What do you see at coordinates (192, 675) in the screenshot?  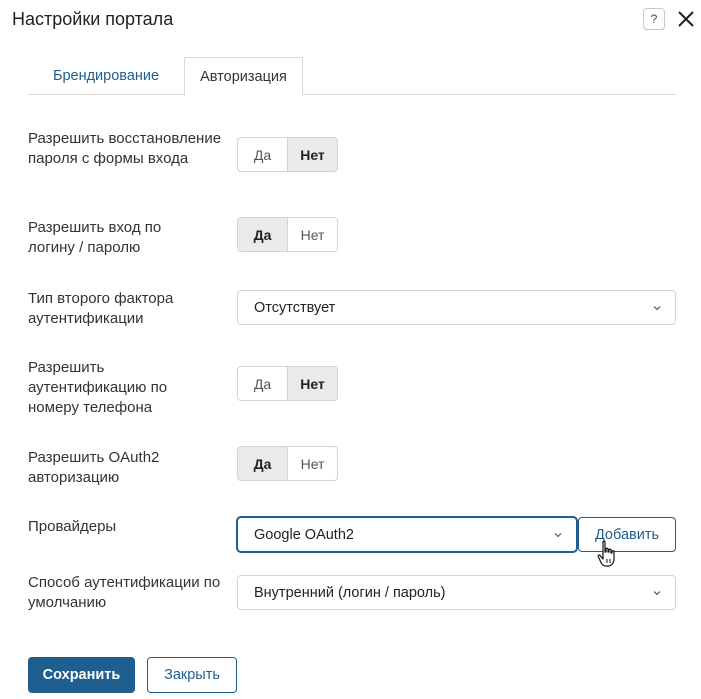 I see `close-button: Закрыть` at bounding box center [192, 675].